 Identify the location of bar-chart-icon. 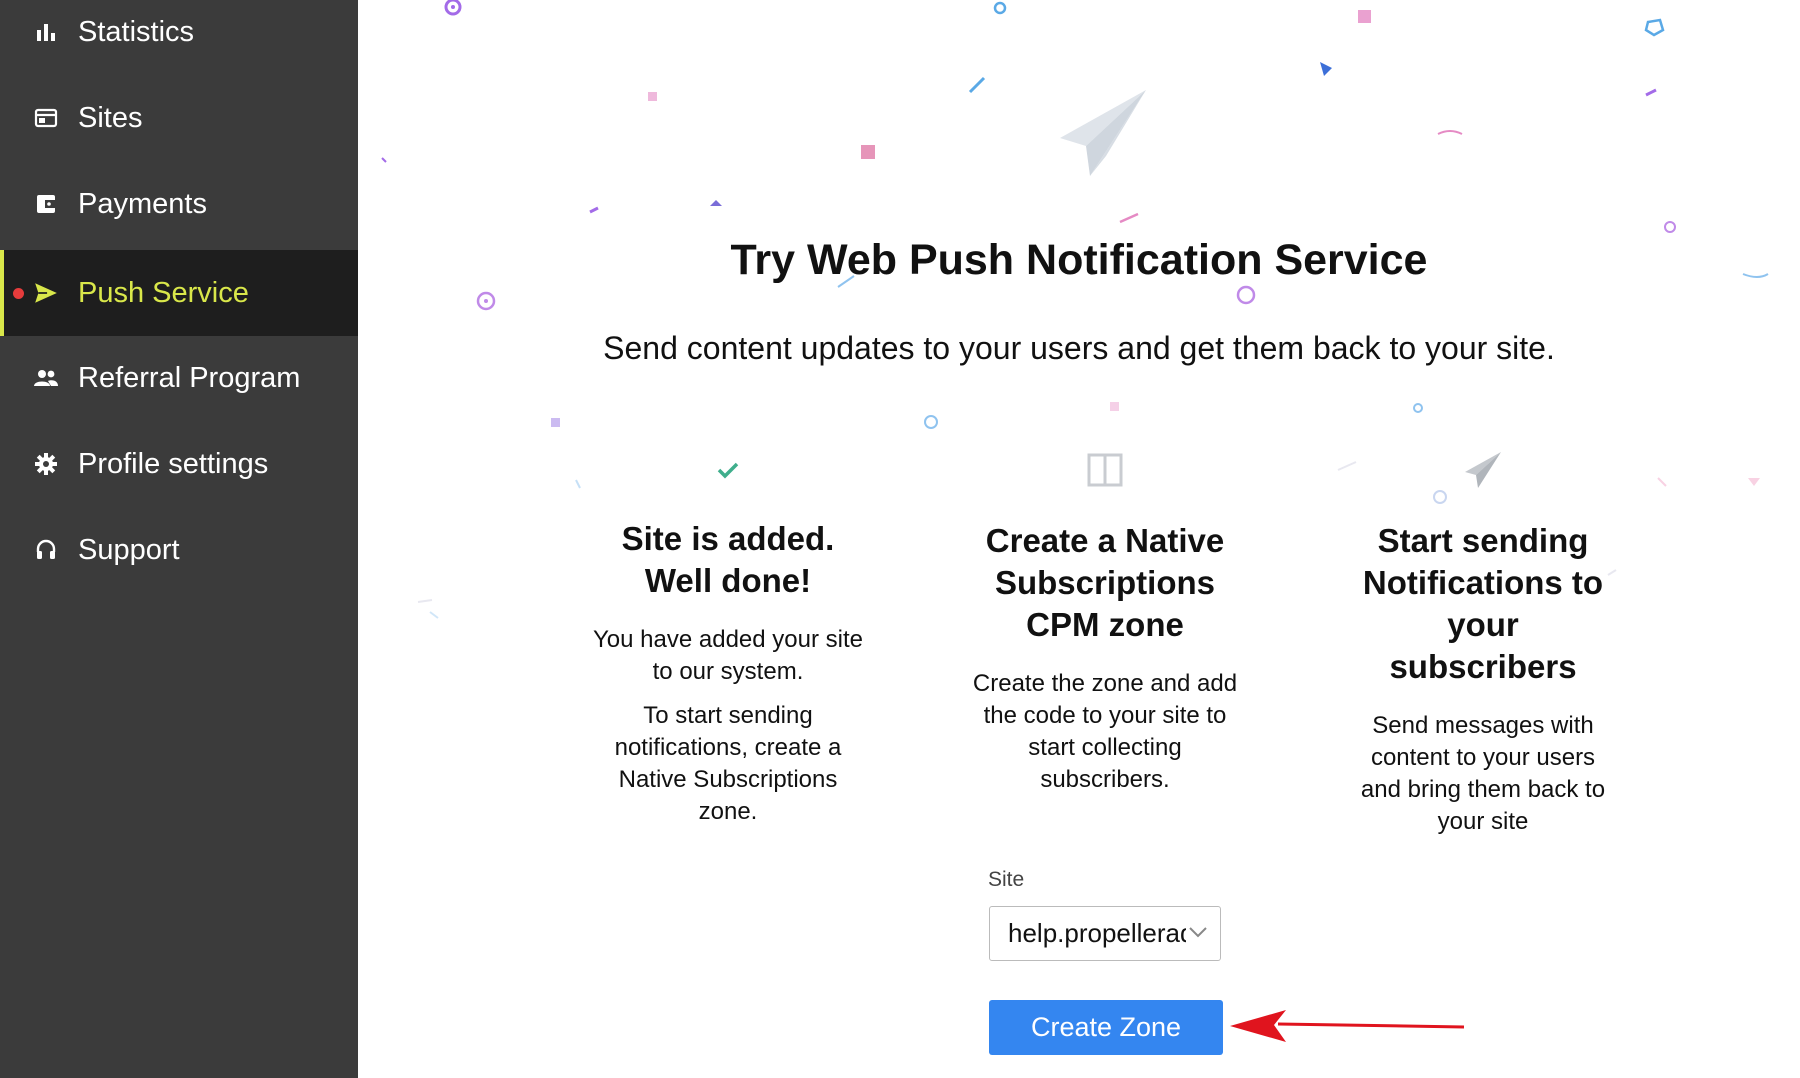
(46, 32).